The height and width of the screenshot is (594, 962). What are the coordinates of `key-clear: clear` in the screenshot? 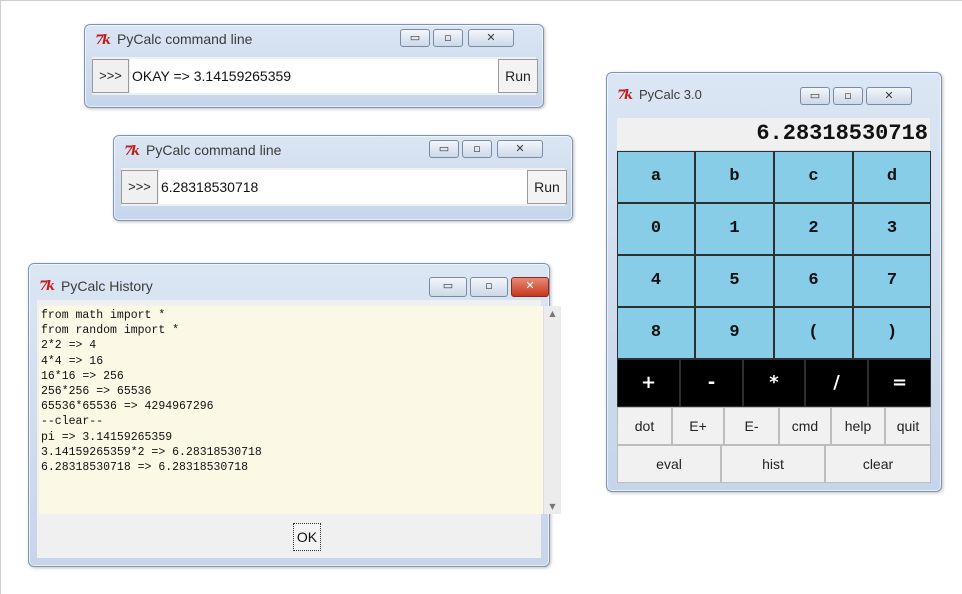 It's located at (878, 464).